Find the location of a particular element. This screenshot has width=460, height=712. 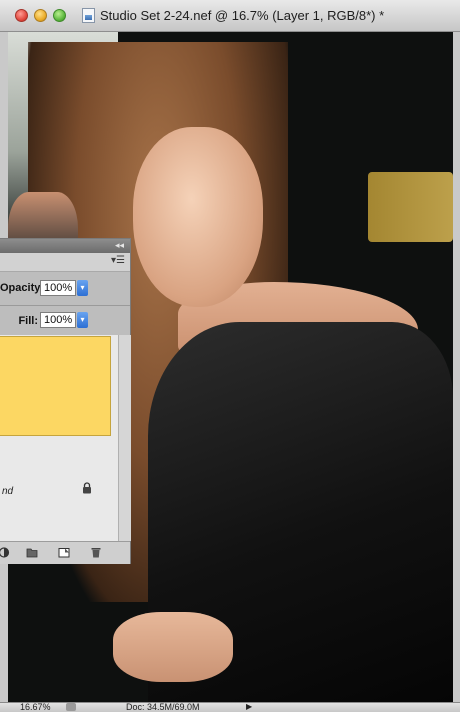

document-icon is located at coordinates (88, 15).